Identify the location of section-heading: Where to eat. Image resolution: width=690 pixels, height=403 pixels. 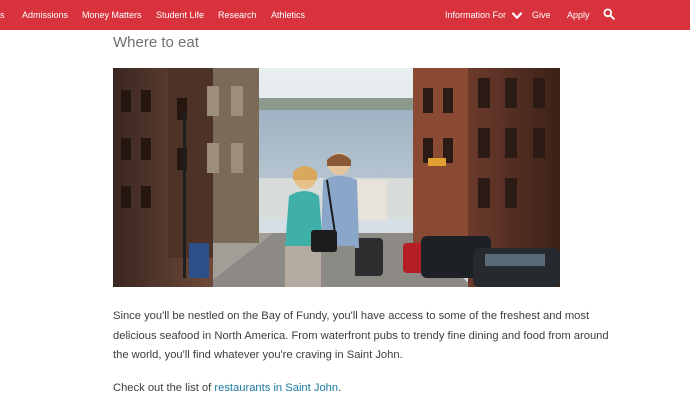
(156, 42).